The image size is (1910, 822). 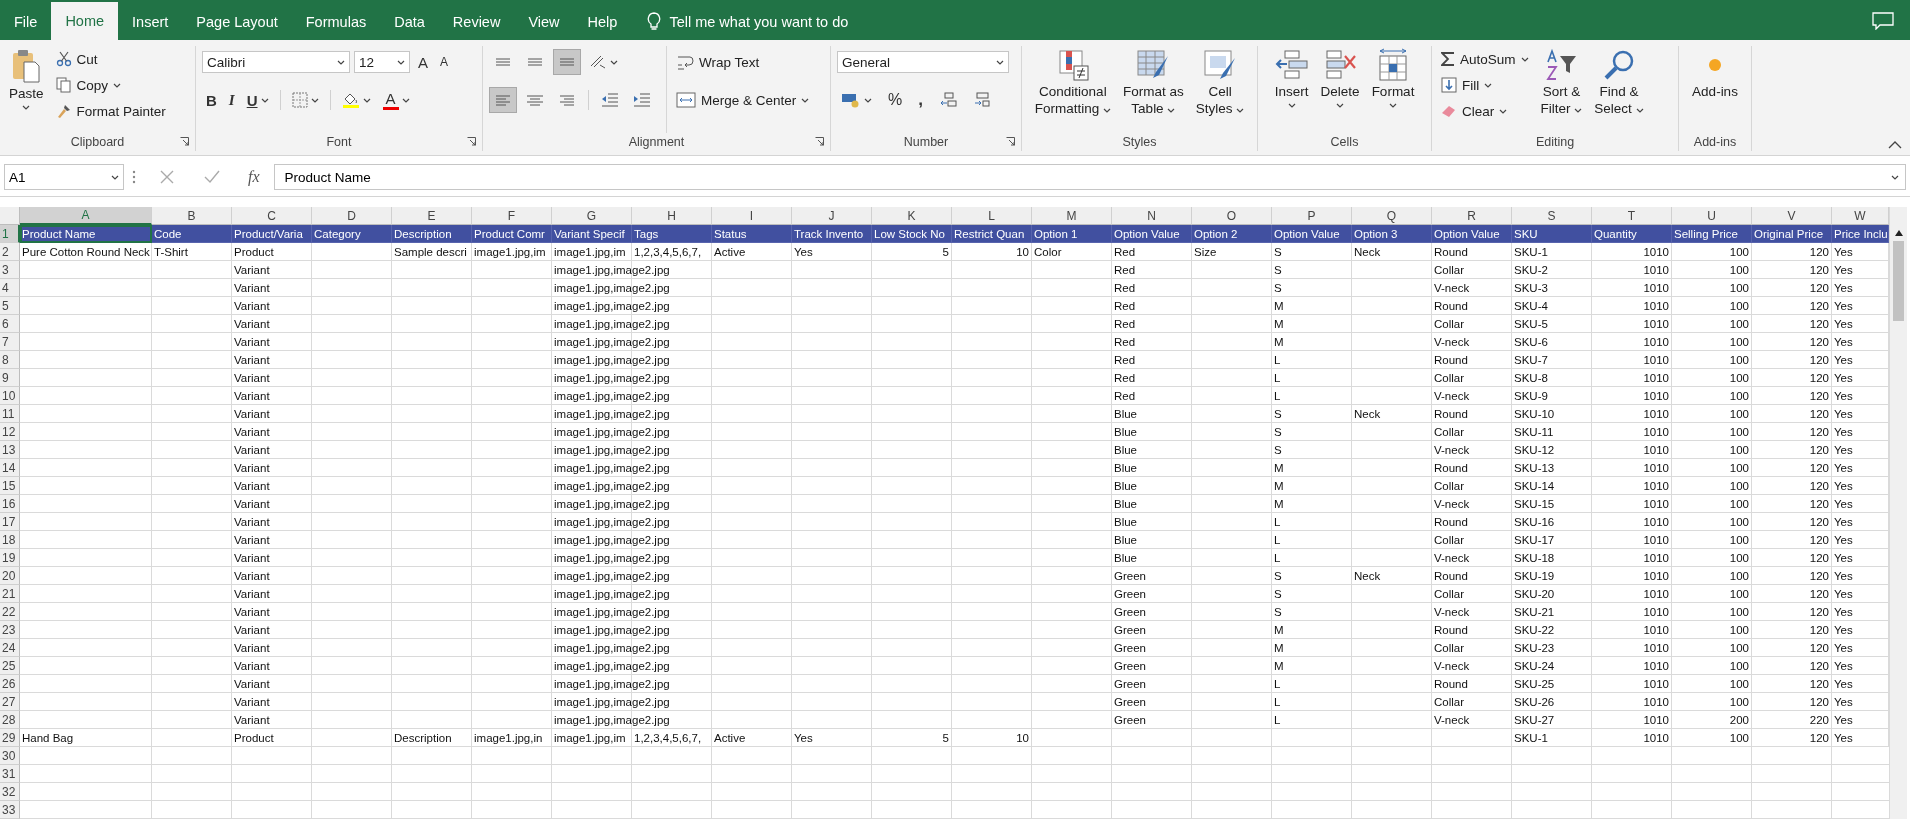 What do you see at coordinates (1715, 89) in the screenshot?
I see `add-ins-button: Add-ins` at bounding box center [1715, 89].